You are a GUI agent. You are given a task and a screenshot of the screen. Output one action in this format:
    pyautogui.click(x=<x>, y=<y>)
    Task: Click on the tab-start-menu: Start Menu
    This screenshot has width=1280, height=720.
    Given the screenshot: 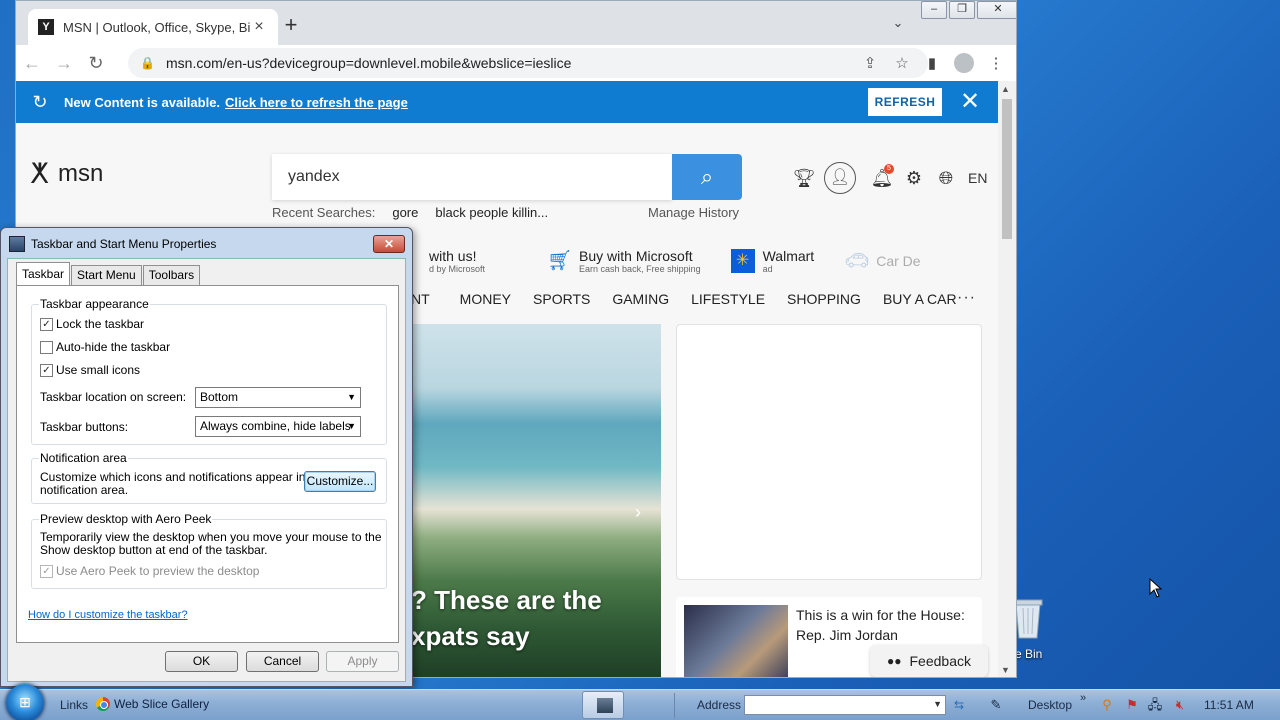 What is the action you would take?
    pyautogui.click(x=106, y=275)
    